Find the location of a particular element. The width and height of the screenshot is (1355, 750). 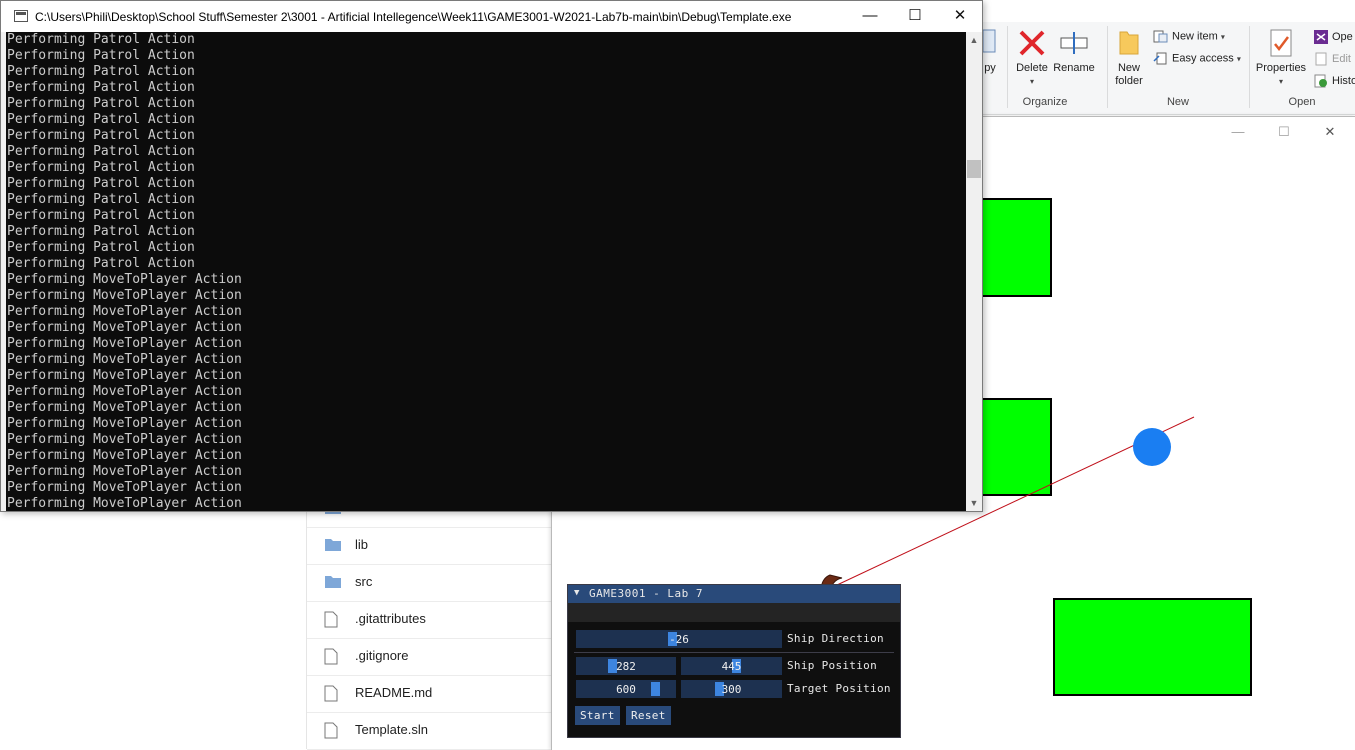

easy-access-button: Easy access ▾ is located at coordinates (1197, 58).